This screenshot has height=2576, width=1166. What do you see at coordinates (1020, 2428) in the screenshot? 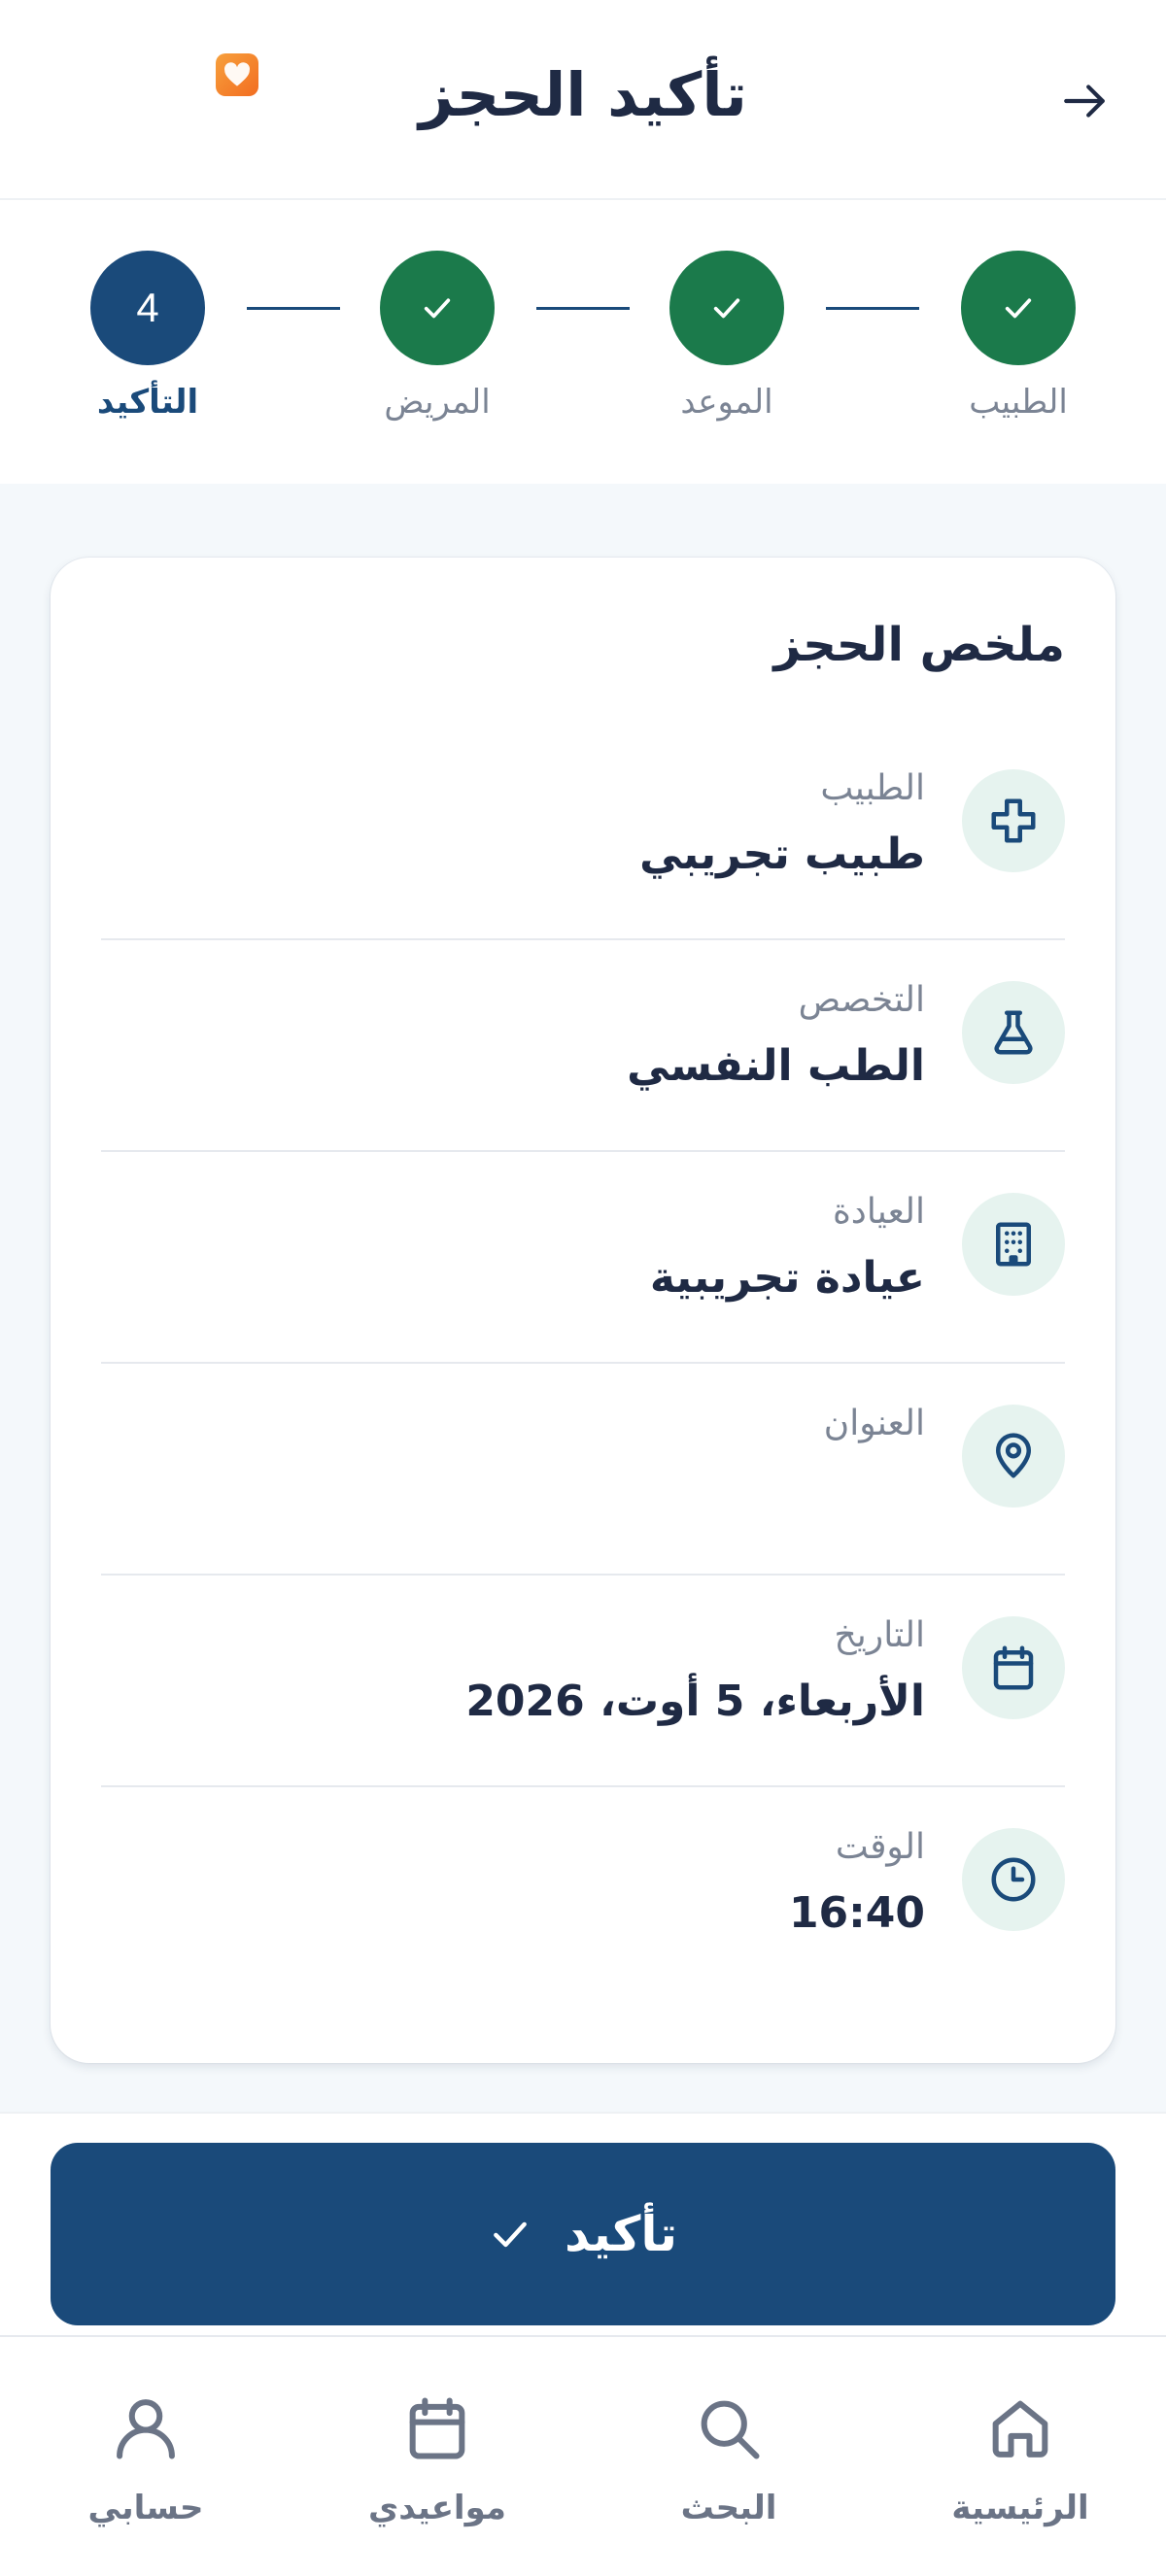
I see `home-icon` at bounding box center [1020, 2428].